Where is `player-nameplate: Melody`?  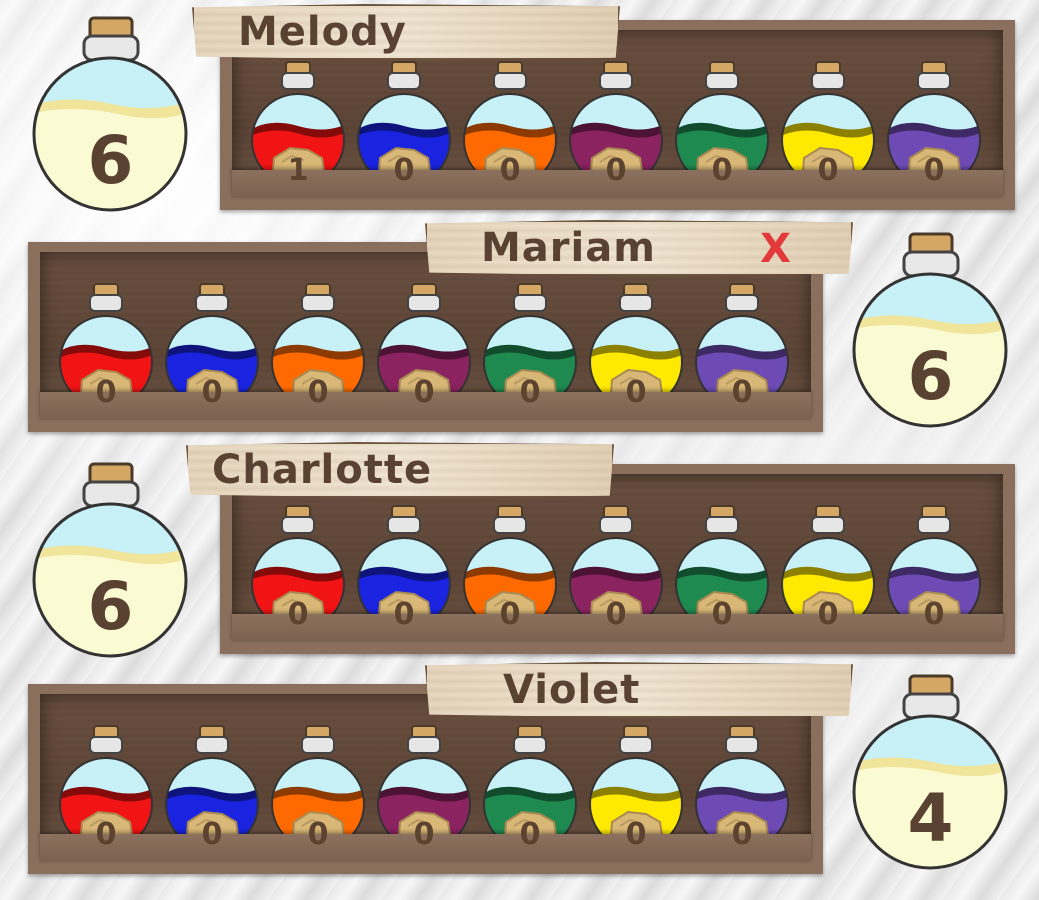
player-nameplate: Melody is located at coordinates (406, 32).